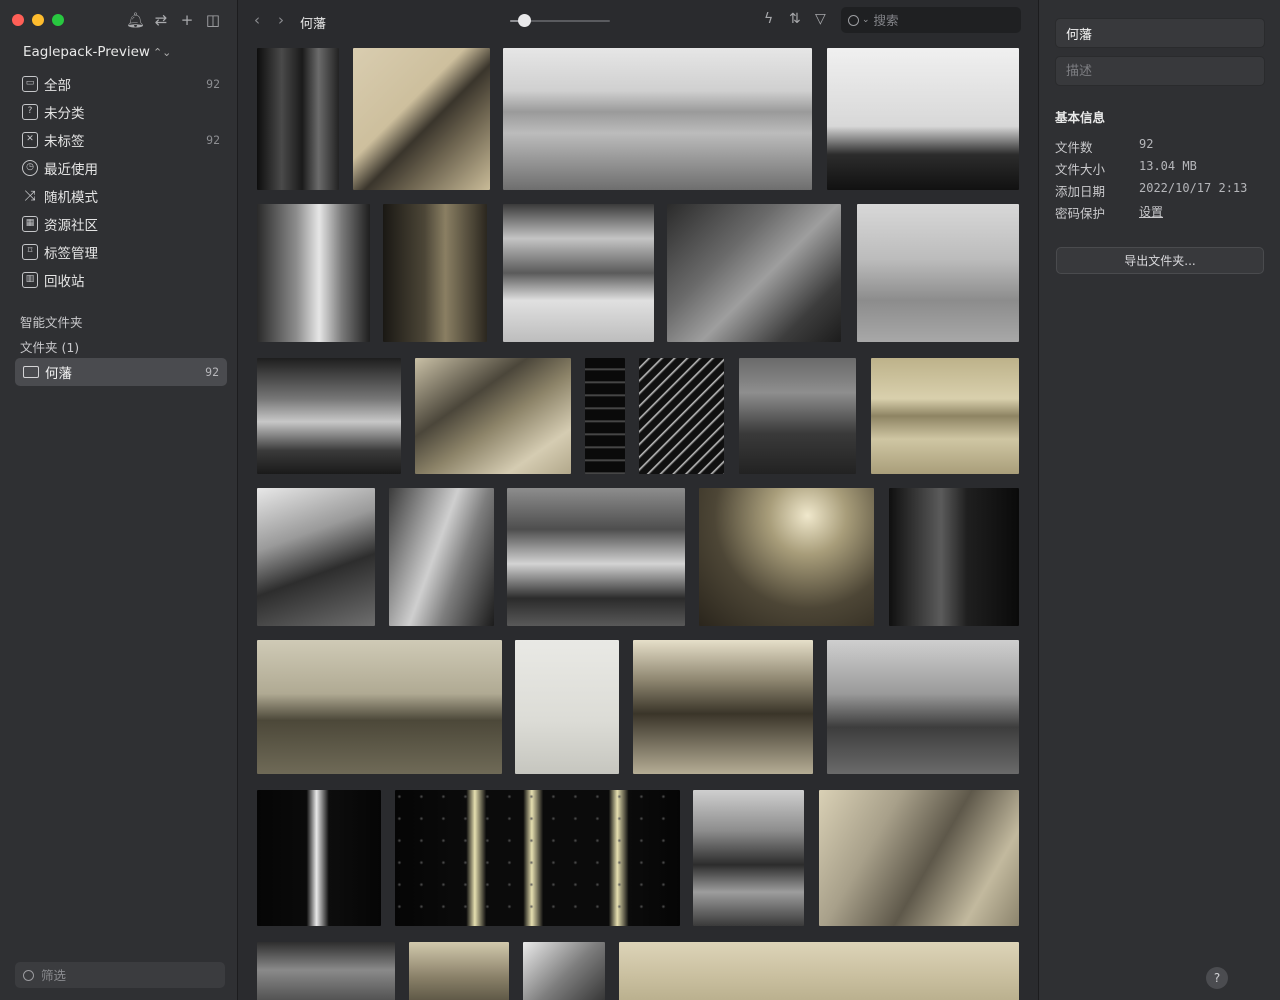 The image size is (1280, 1000). I want to click on info-value: 2022/10/17 2:13, so click(1193, 188).